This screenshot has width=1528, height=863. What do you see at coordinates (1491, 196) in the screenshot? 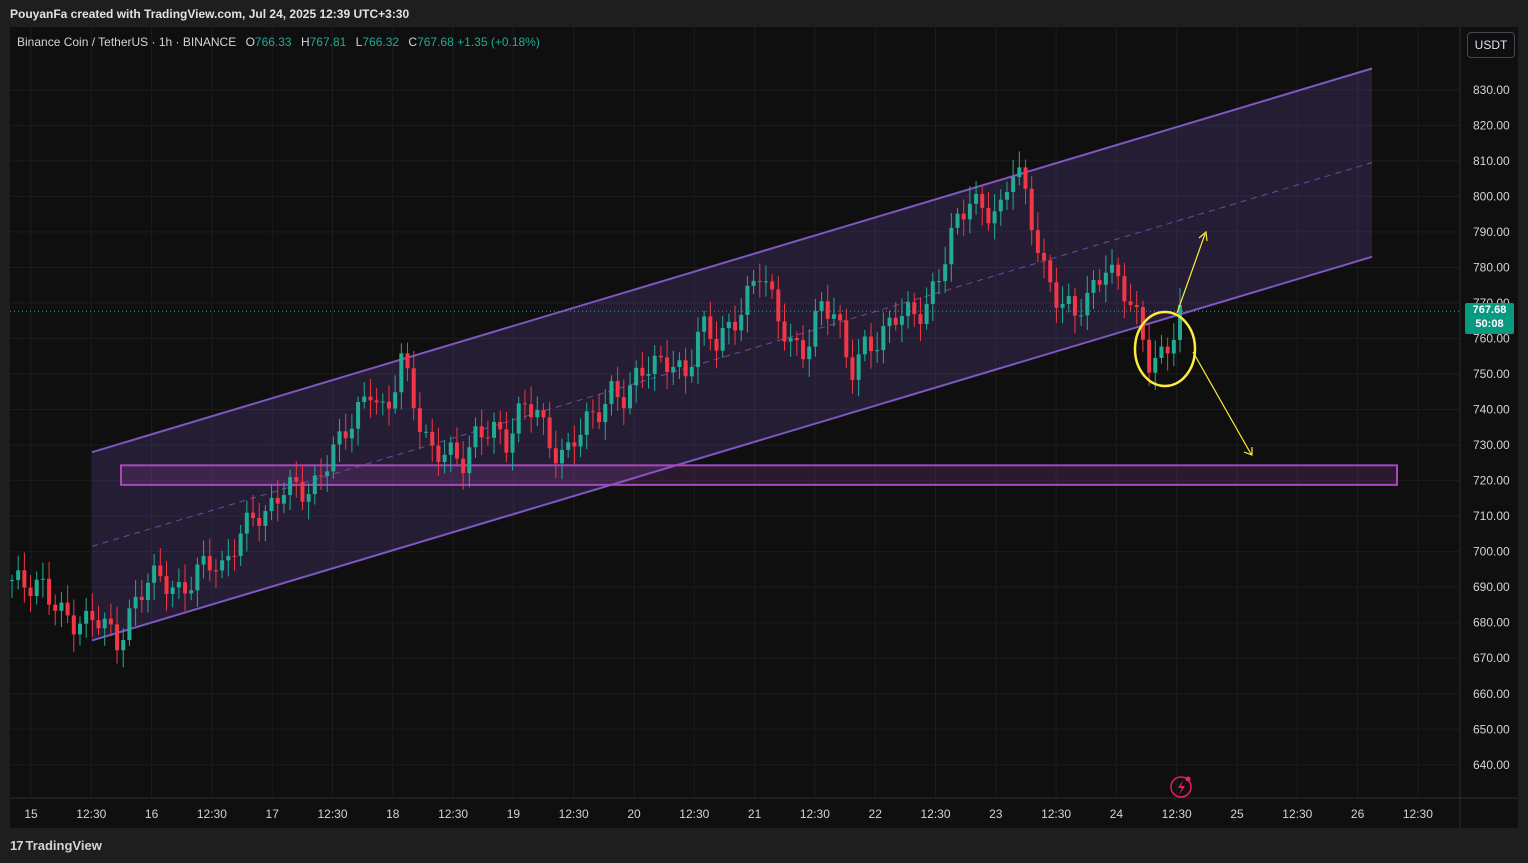
I see `price-tick-label: 800.00` at bounding box center [1491, 196].